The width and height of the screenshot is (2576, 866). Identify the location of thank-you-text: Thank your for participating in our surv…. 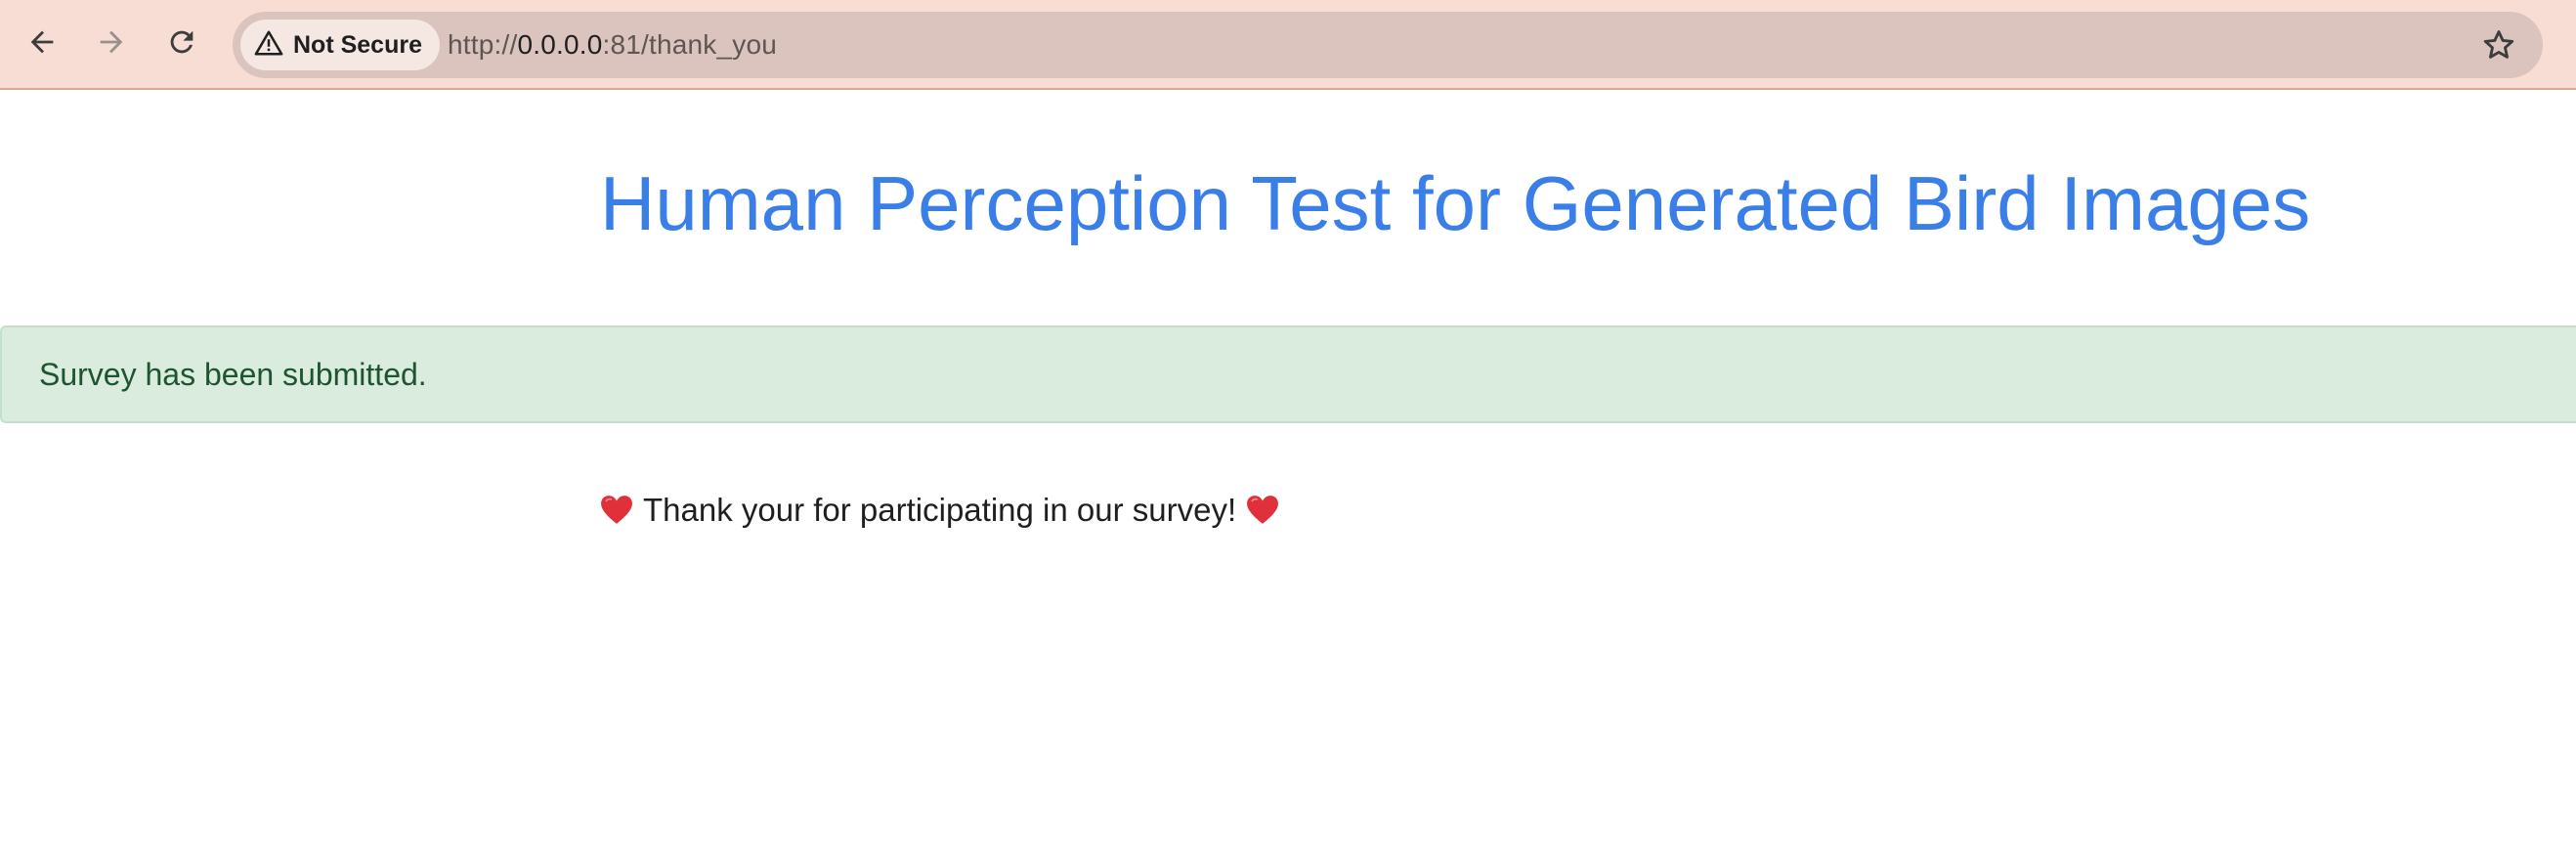
(940, 510).